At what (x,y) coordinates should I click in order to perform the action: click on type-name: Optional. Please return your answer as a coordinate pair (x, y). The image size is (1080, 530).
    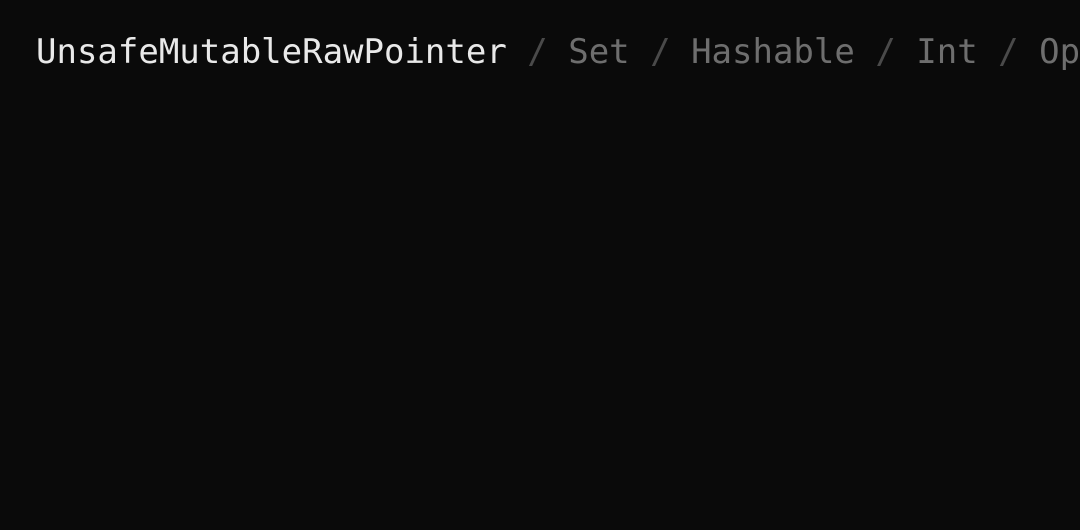
    Looking at the image, I should click on (1059, 52).